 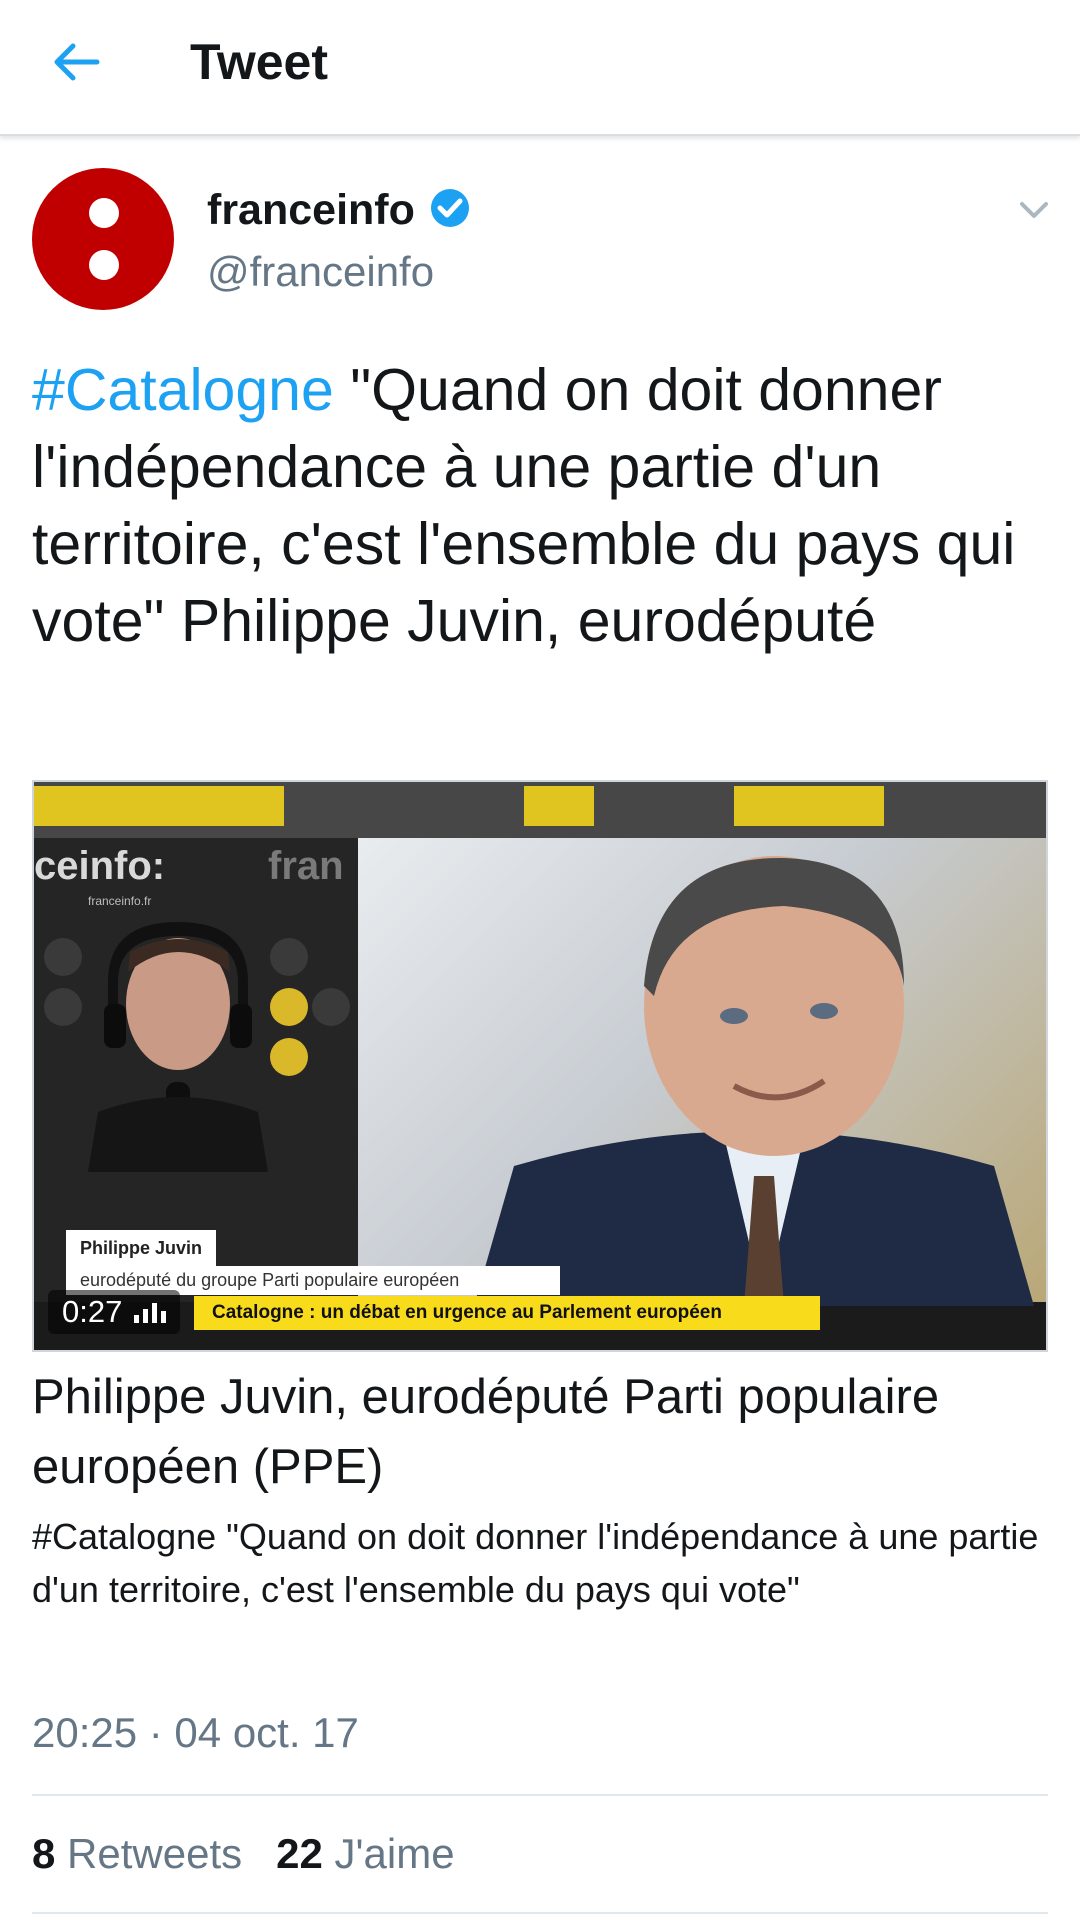 What do you see at coordinates (150, 1312) in the screenshot?
I see `audio-bars-icon` at bounding box center [150, 1312].